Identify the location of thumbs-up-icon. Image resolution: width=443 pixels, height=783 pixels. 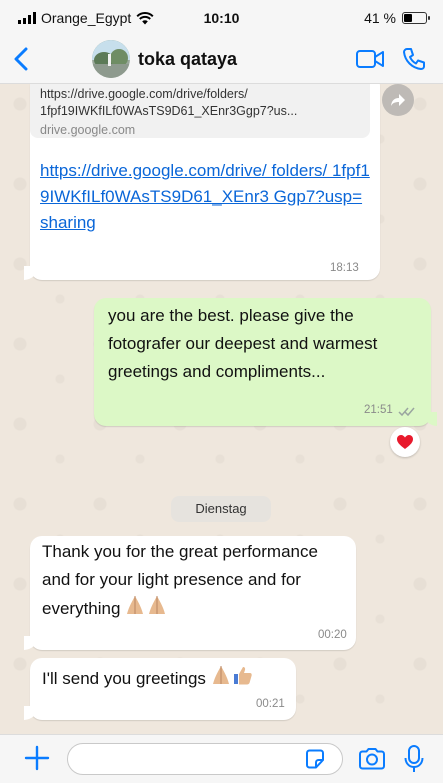
(242, 679).